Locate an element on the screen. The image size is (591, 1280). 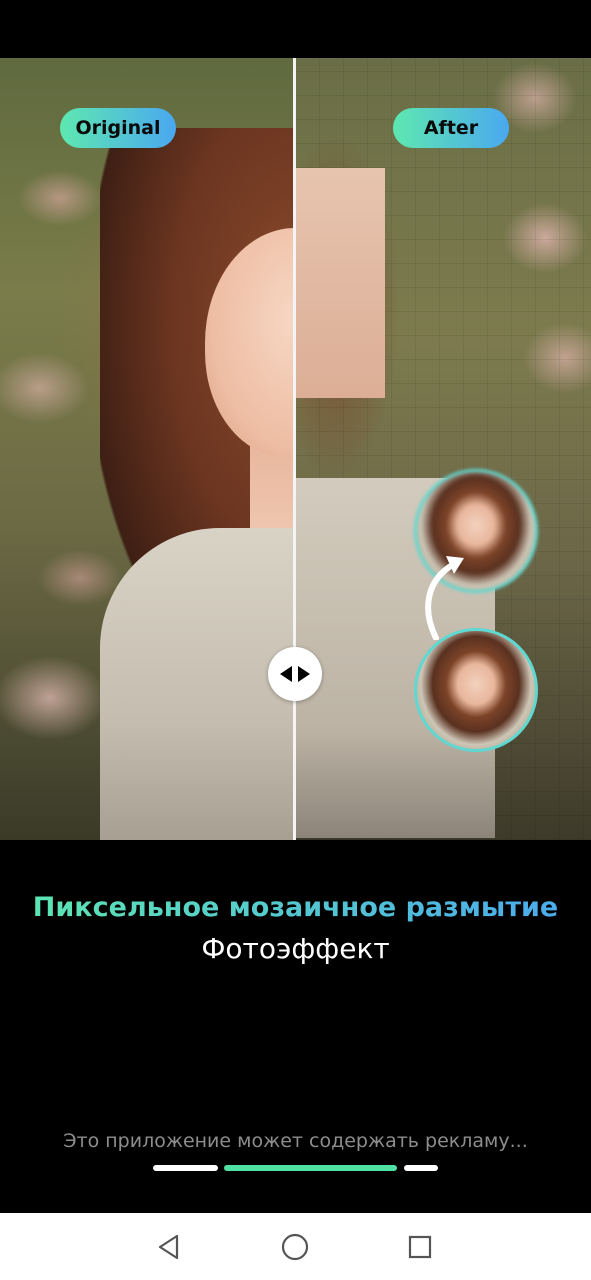
original-label: Original is located at coordinates (118, 128).